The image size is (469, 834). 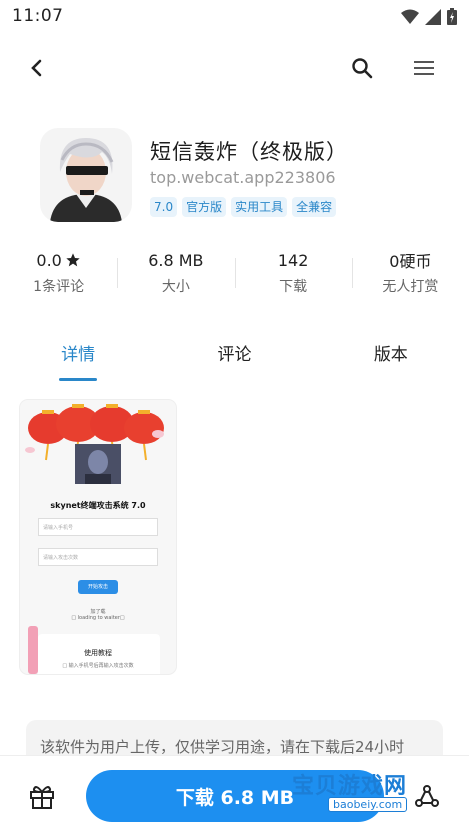 I want to click on screenshot-avatar, so click(x=98, y=464).